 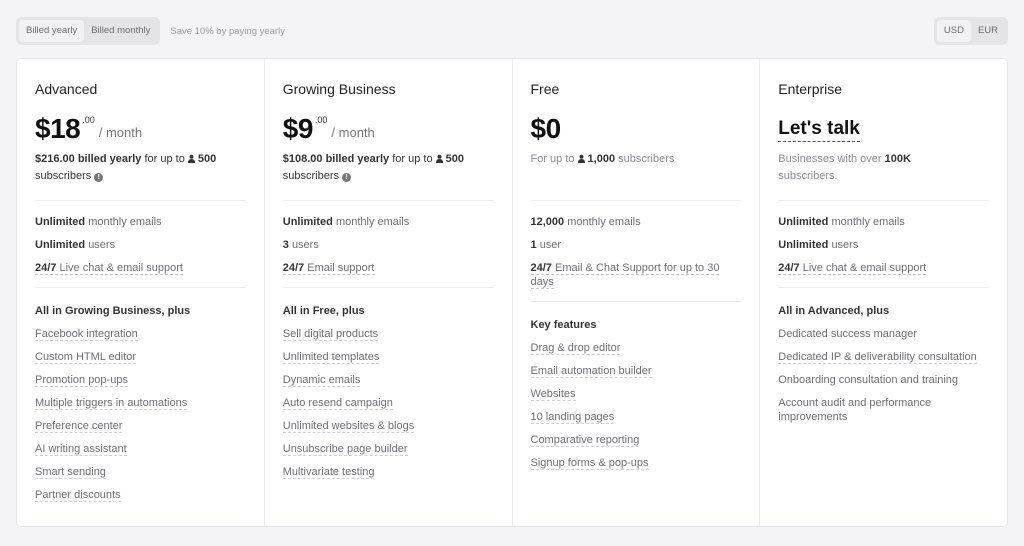 I want to click on feature-item: Unsubscribe page builder, so click(x=388, y=449).